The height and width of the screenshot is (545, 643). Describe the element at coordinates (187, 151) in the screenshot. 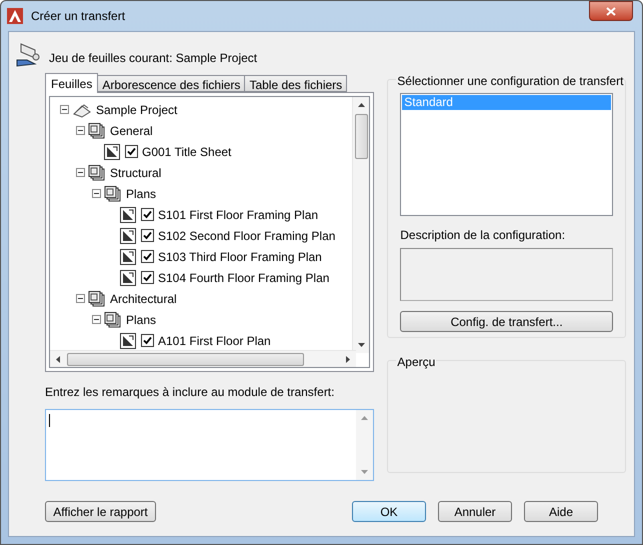

I see `tree-item: G001 Title Sheet` at that location.